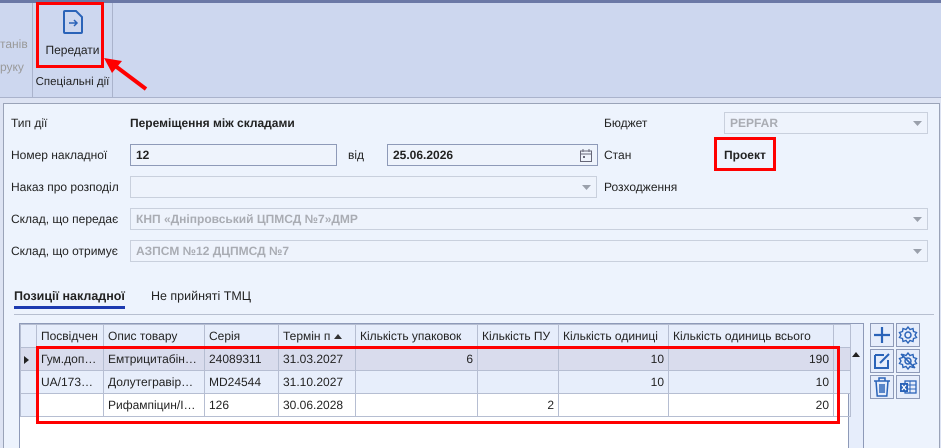 This screenshot has height=448, width=941. I want to click on column-header: Термін п, so click(317, 336).